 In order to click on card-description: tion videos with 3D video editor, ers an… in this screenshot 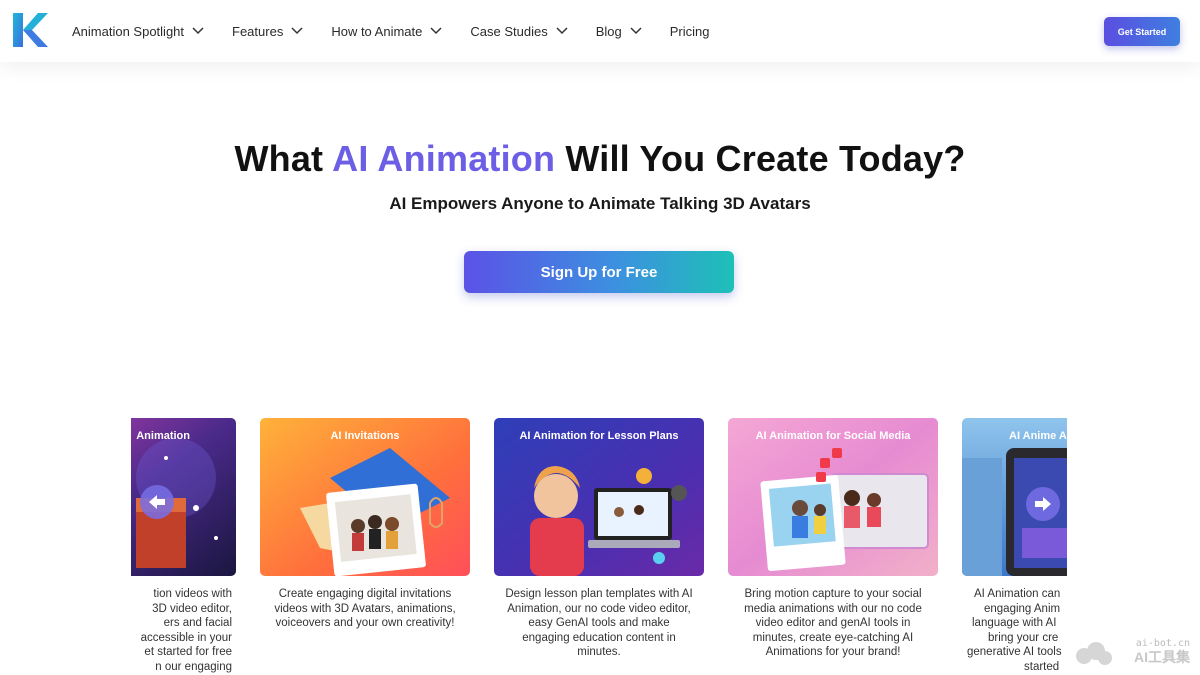, I will do `click(183, 630)`.